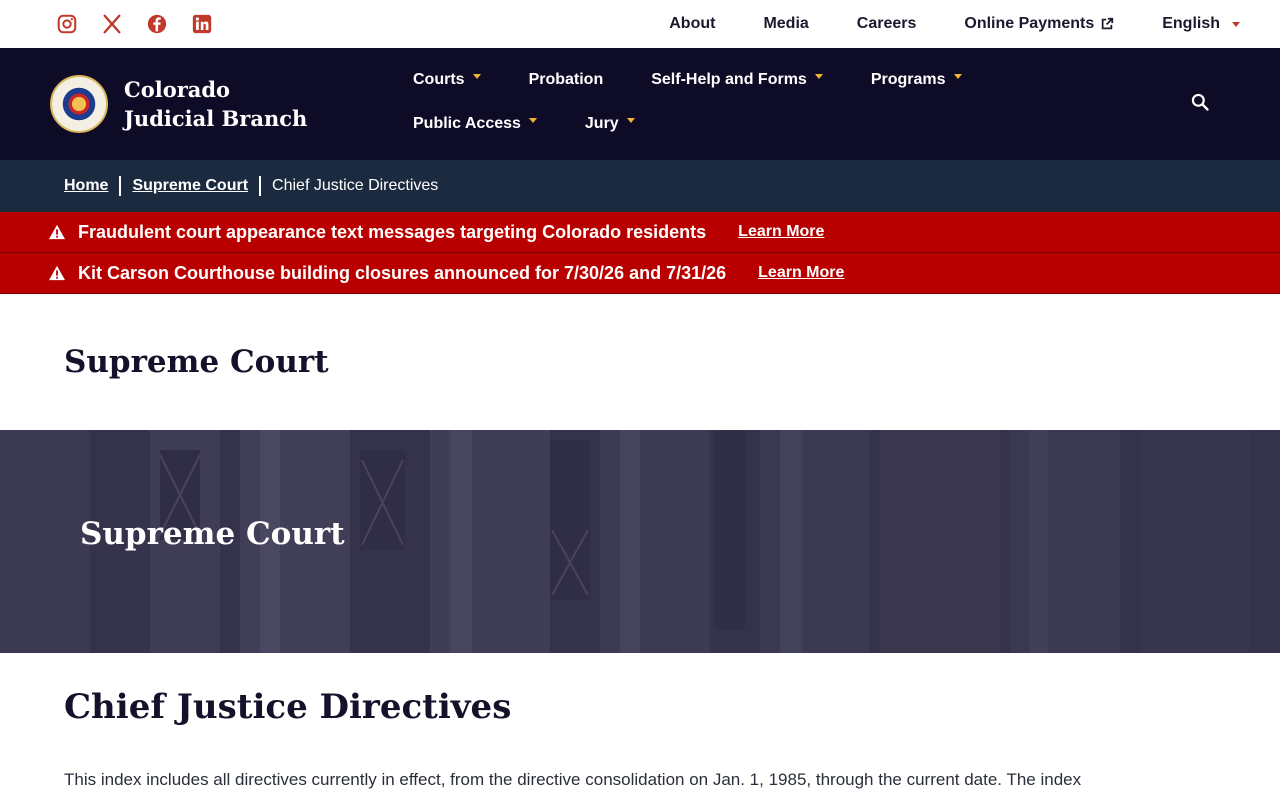 The height and width of the screenshot is (800, 1280). I want to click on x-icon, so click(112, 24).